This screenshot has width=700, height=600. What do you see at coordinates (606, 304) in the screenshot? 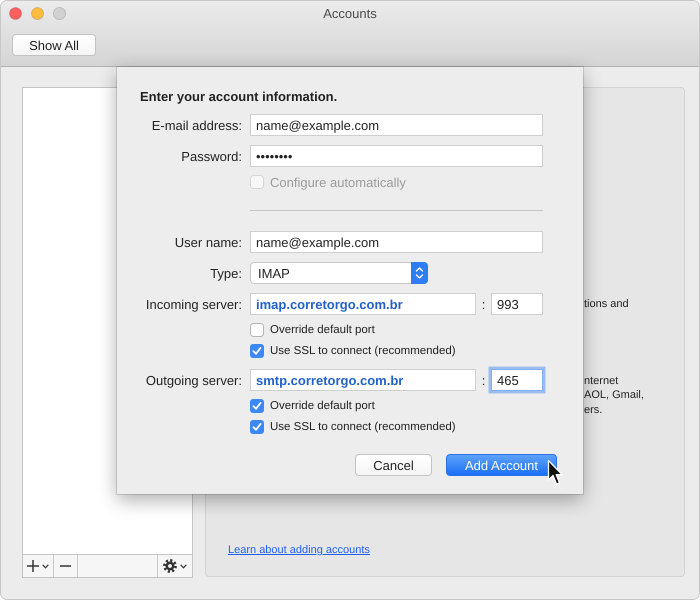
I see `info-text: tions and` at bounding box center [606, 304].